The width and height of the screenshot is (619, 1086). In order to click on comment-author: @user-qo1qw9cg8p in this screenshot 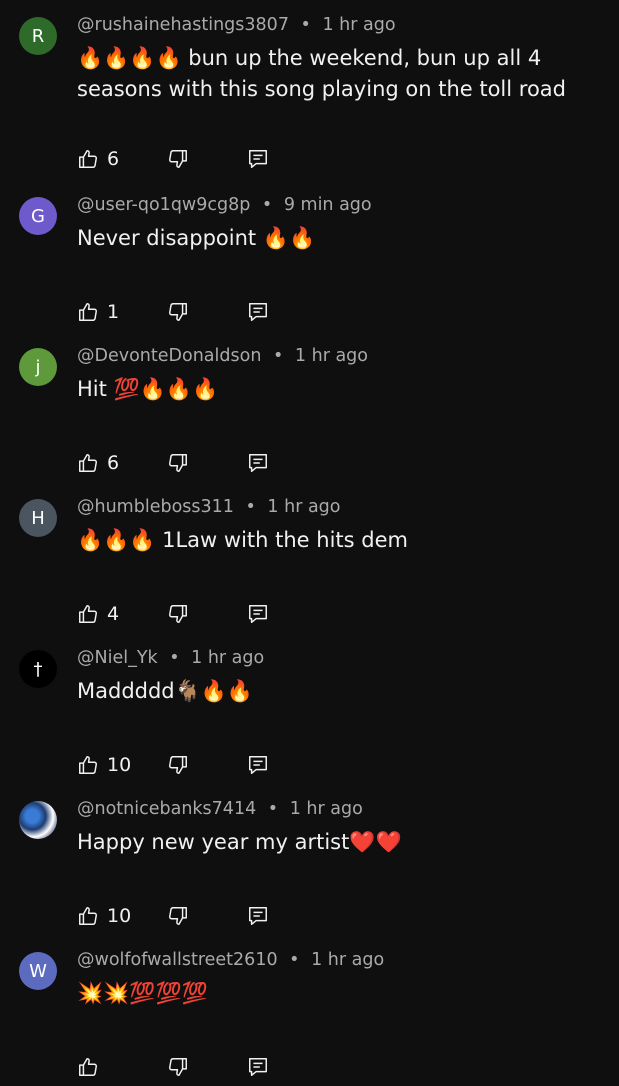, I will do `click(163, 205)`.